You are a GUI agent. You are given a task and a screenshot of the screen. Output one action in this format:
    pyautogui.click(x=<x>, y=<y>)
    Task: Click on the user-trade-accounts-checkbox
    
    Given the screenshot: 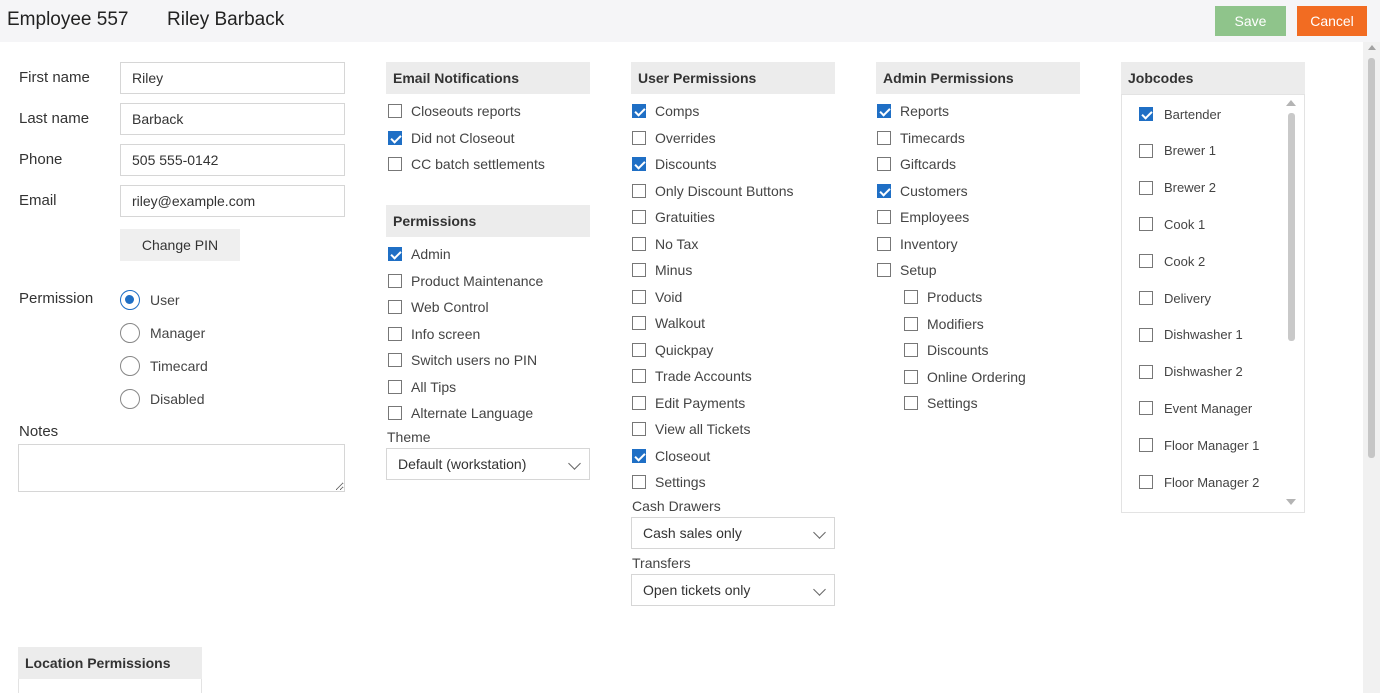 What is the action you would take?
    pyautogui.click(x=639, y=376)
    